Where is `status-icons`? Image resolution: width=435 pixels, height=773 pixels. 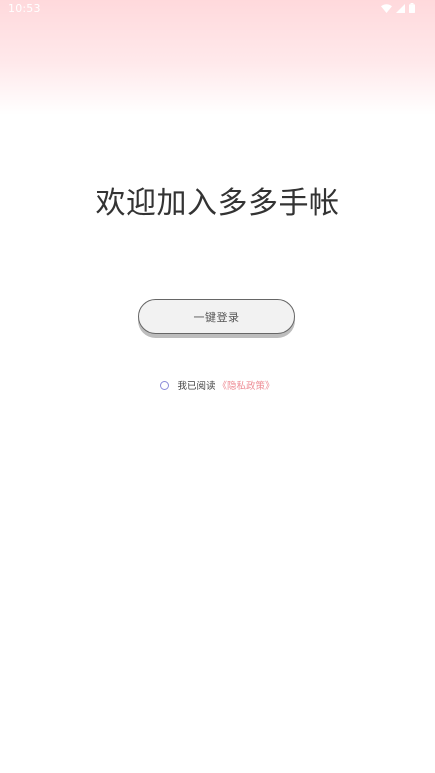
status-icons is located at coordinates (398, 8).